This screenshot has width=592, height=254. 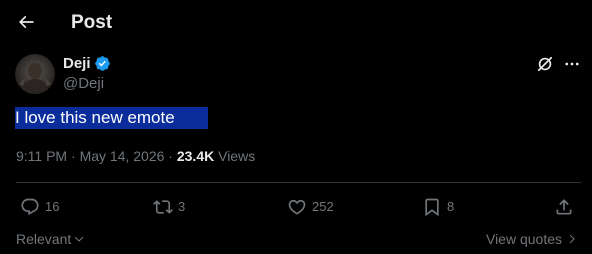 I want to click on view-quotes-label: View quotes, so click(x=523, y=239).